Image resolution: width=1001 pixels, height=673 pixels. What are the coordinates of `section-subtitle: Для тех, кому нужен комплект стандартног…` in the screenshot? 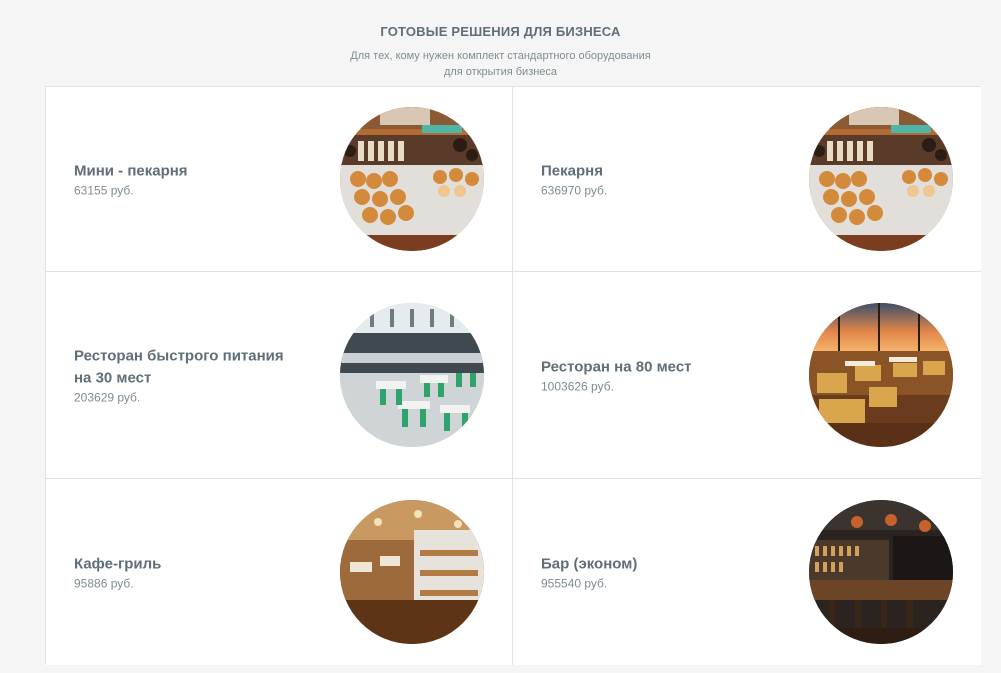 It's located at (500, 64).